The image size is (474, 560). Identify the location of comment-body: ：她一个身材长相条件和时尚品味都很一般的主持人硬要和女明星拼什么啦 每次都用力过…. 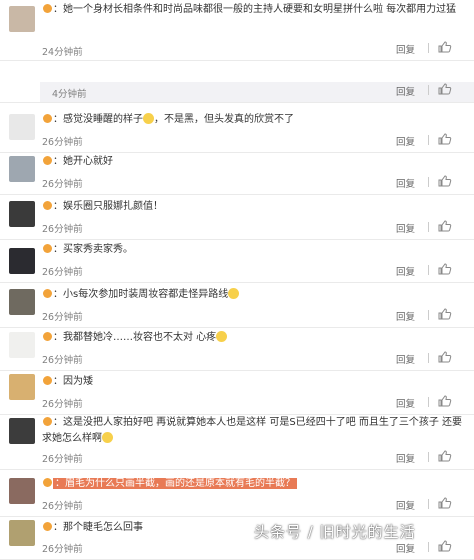
(255, 9).